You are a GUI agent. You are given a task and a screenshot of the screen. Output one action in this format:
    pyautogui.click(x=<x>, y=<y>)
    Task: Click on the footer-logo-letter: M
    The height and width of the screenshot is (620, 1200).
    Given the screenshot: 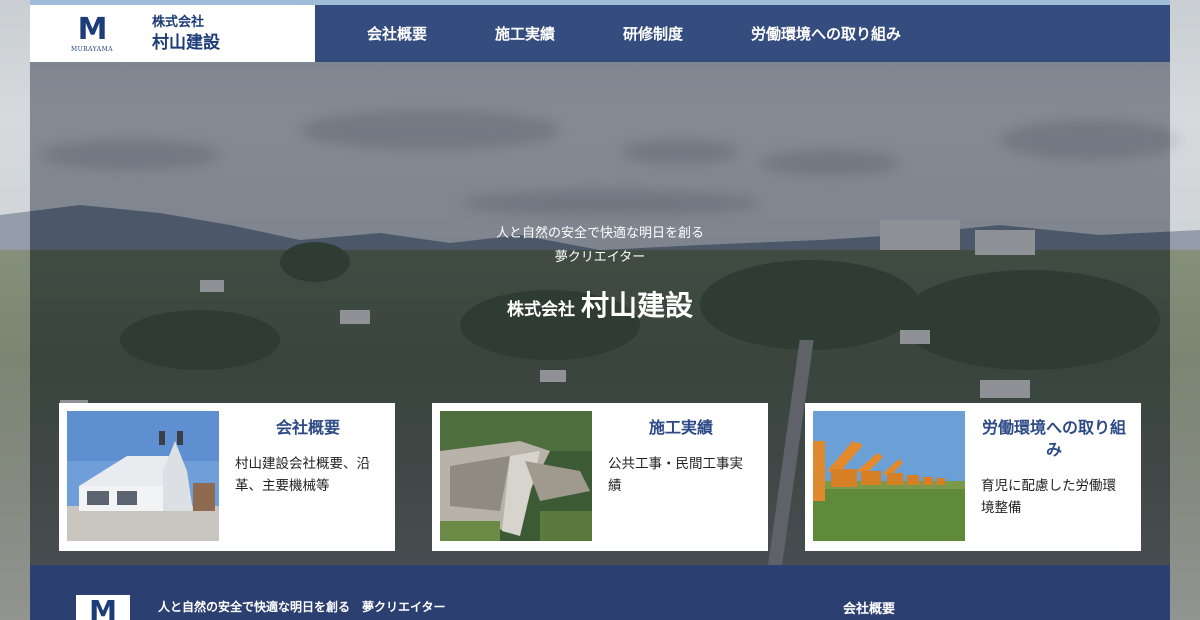 What is the action you would take?
    pyautogui.click(x=103, y=607)
    